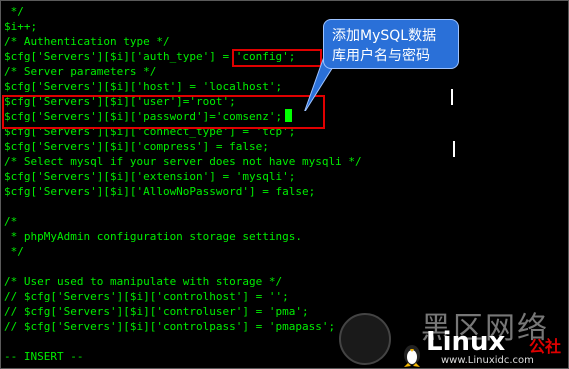  Describe the element at coordinates (545, 346) in the screenshot. I see `watermark-suffix: 公社` at that location.